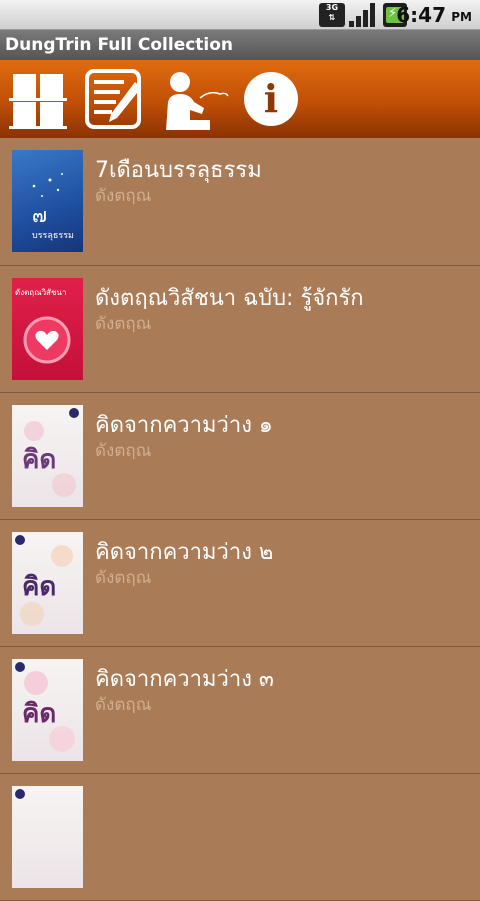  I want to click on notes-icon, so click(113, 99).